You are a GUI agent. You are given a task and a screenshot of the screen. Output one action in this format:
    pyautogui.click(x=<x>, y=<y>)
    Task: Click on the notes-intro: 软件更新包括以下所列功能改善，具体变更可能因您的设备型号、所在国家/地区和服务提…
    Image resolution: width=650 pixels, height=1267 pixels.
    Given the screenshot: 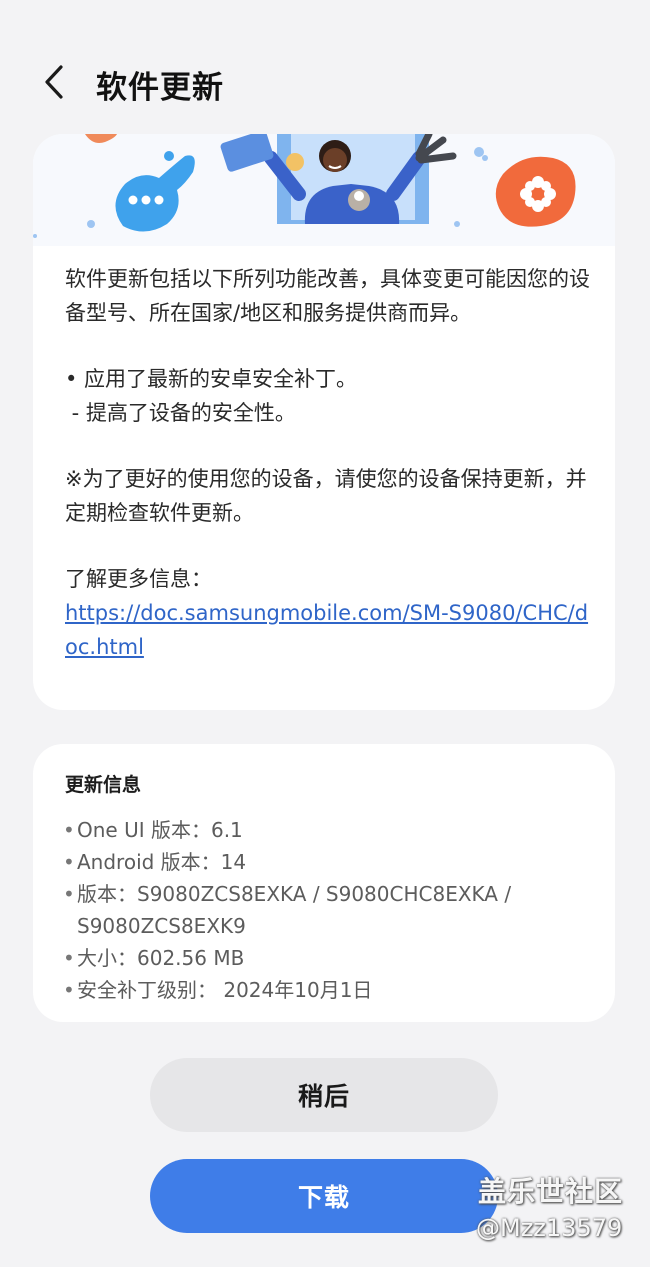 What is the action you would take?
    pyautogui.click(x=327, y=296)
    